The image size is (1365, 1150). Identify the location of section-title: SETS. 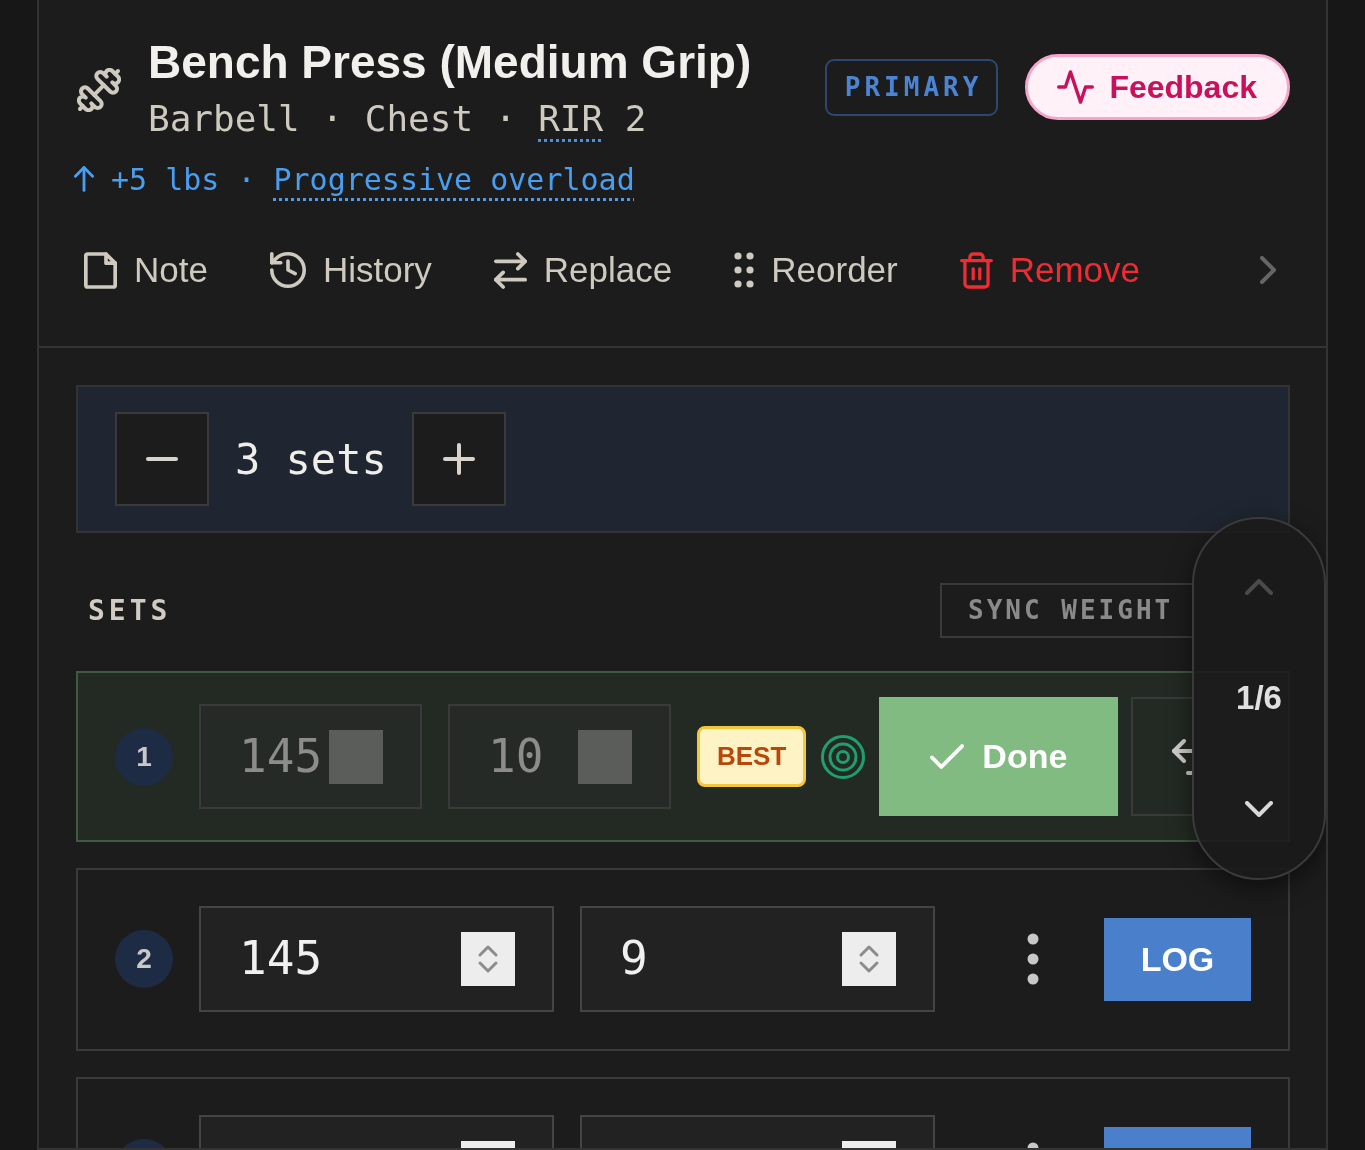
(130, 610).